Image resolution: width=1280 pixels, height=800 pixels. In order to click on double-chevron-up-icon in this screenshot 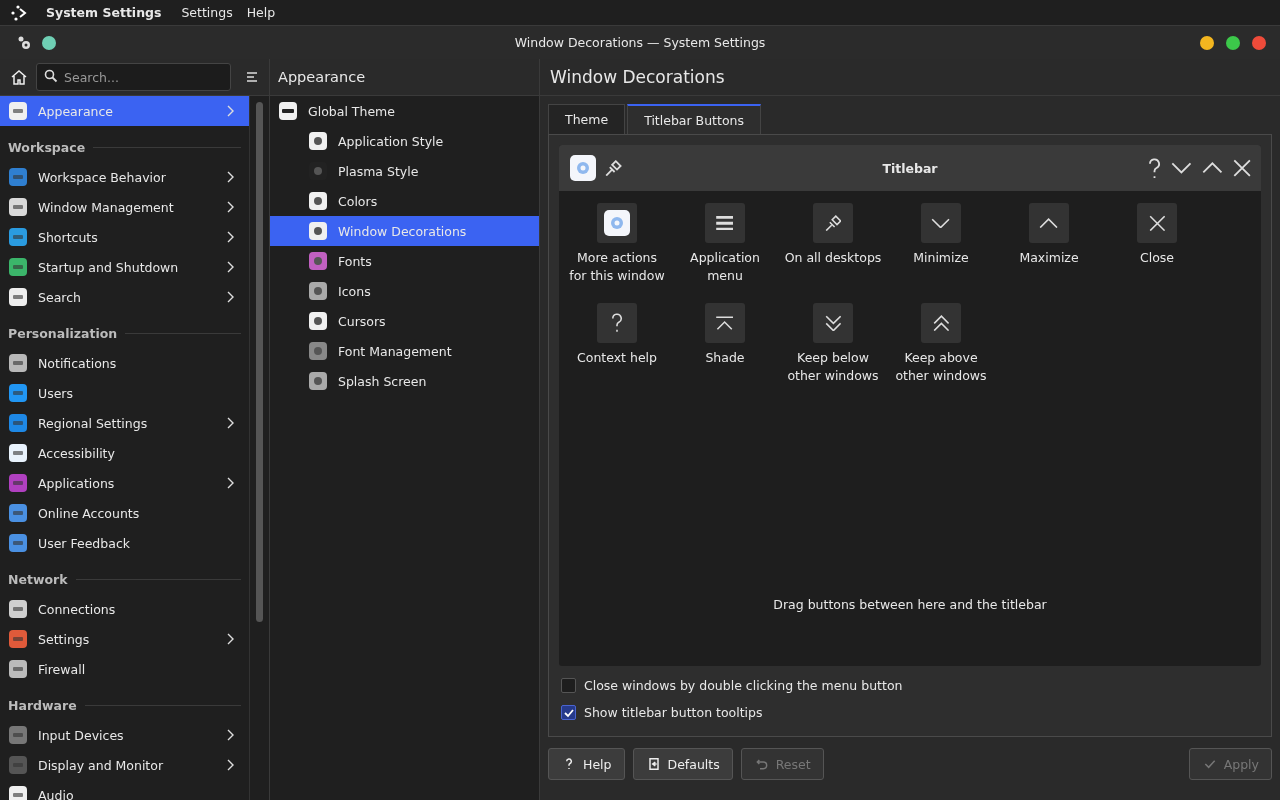, I will do `click(941, 323)`.